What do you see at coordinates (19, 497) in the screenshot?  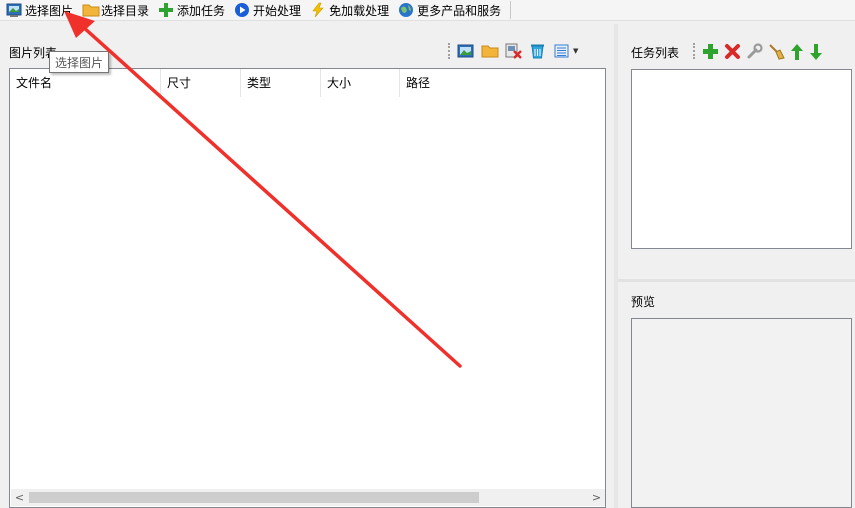 I see `scroll-left-icon: <` at bounding box center [19, 497].